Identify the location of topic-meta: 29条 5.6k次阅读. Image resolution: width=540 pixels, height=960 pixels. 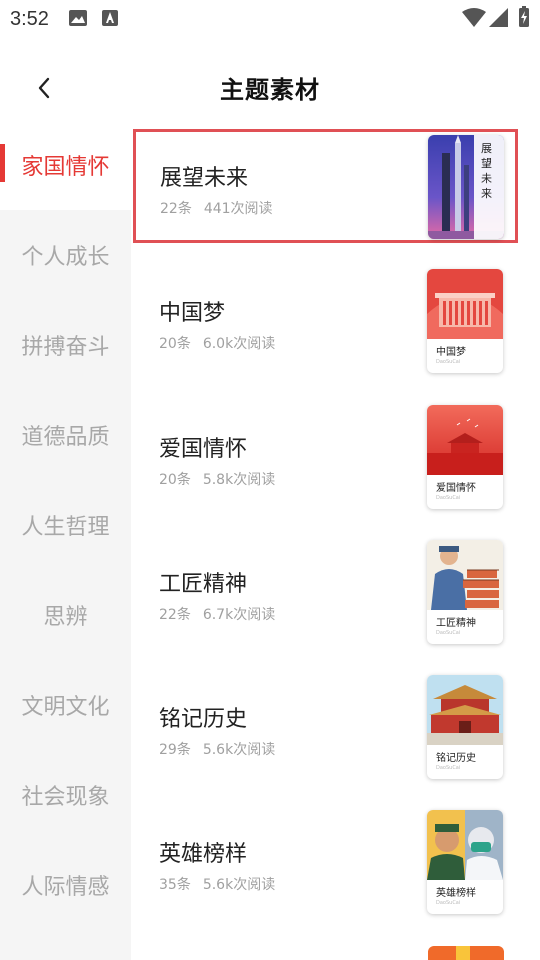
(217, 749).